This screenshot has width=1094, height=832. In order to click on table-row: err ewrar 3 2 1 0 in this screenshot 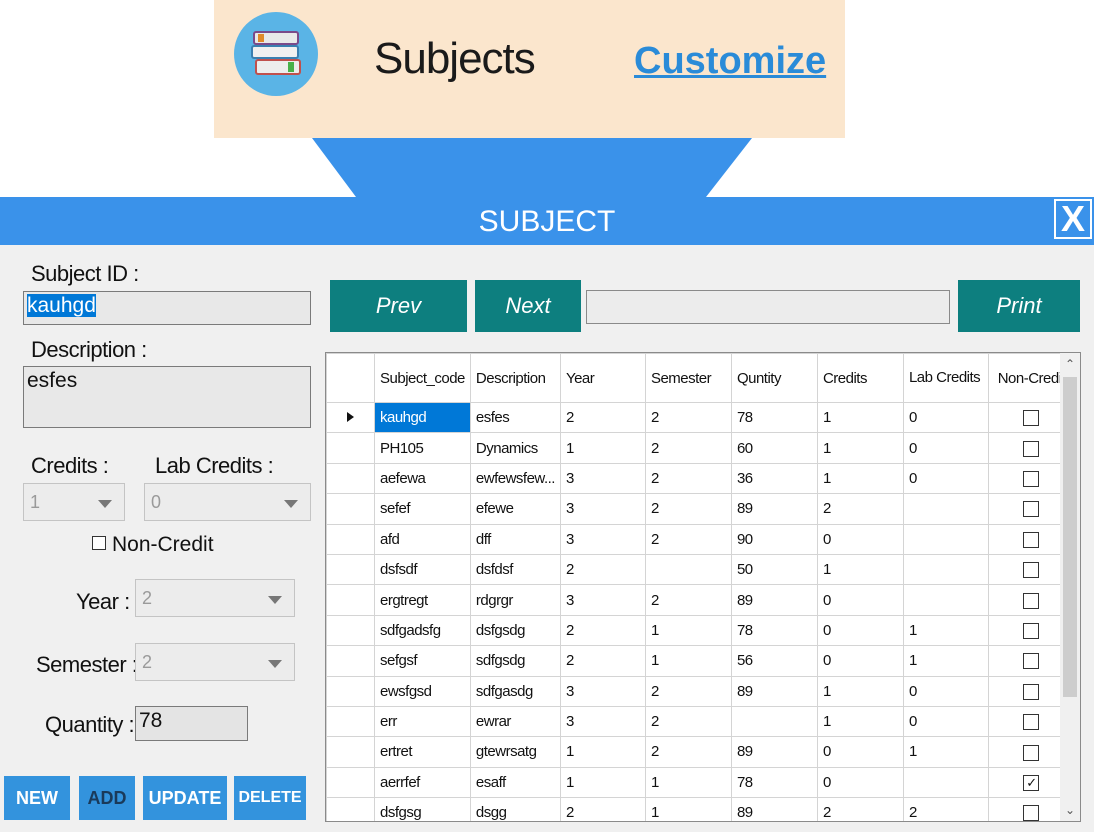, I will do `click(700, 721)`.